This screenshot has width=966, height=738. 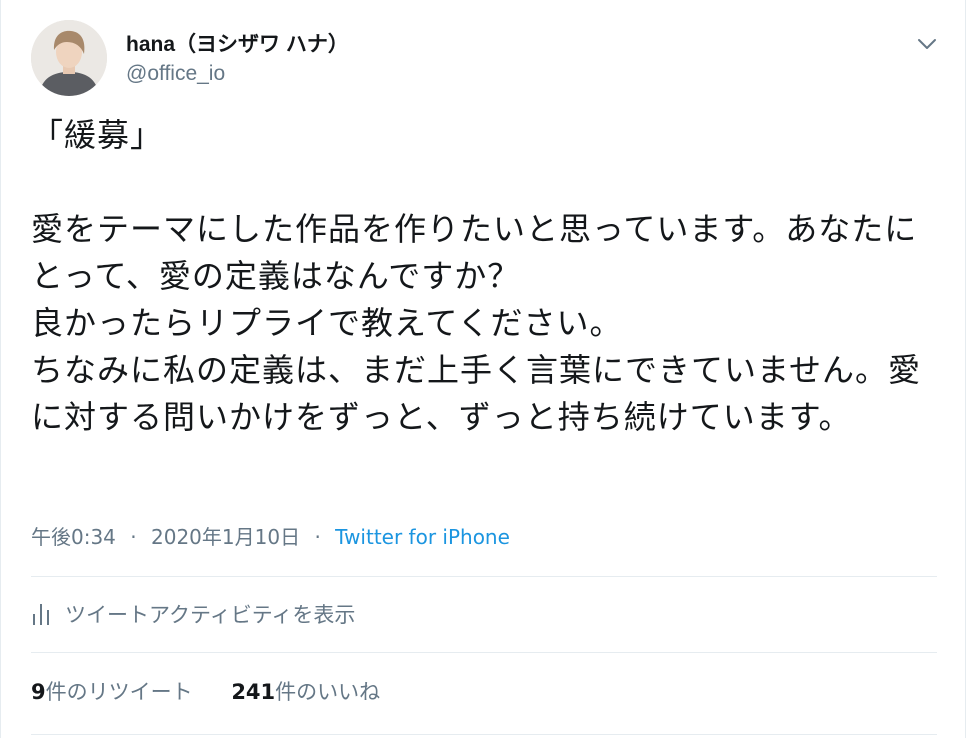 What do you see at coordinates (486, 60) in the screenshot?
I see `tweet-header: hana（ヨシザワ ハナ） @office_io` at bounding box center [486, 60].